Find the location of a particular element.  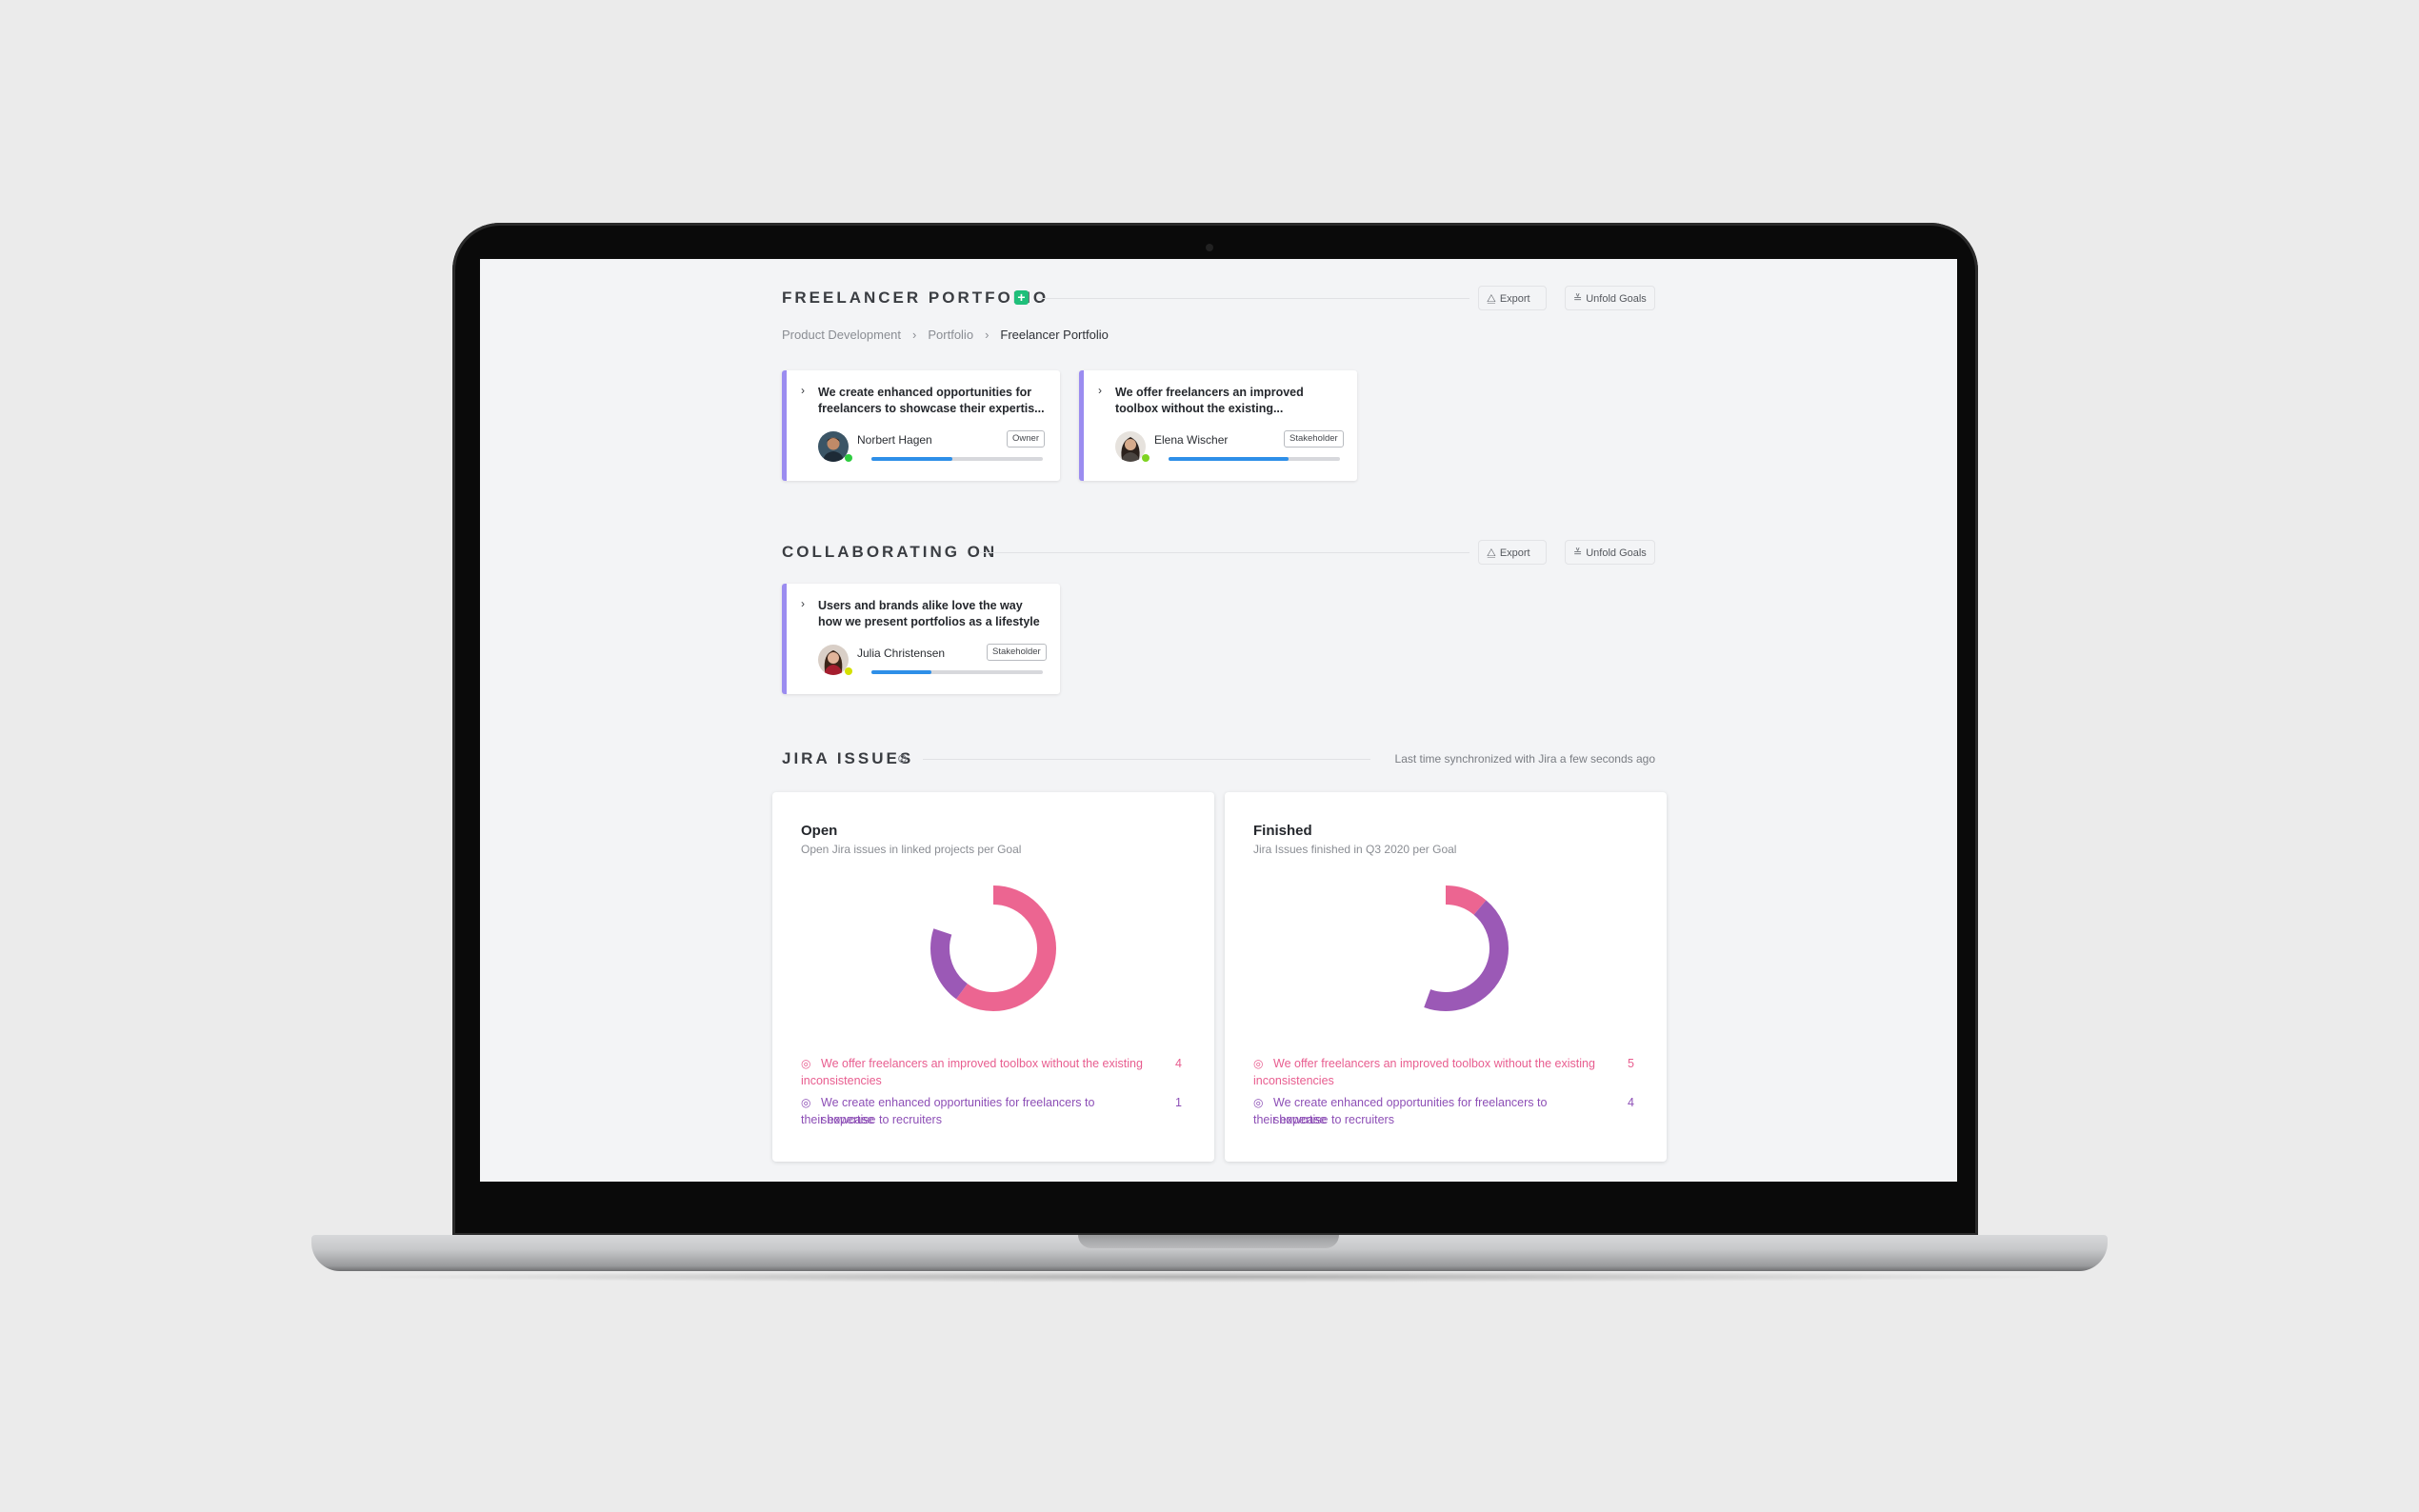

card-title: Finished is located at coordinates (1282, 831).